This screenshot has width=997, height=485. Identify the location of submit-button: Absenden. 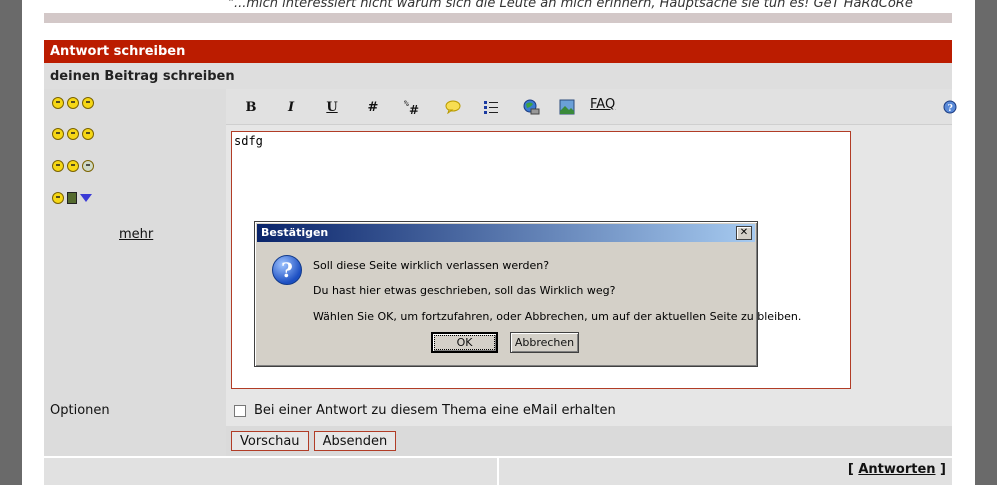
(355, 441).